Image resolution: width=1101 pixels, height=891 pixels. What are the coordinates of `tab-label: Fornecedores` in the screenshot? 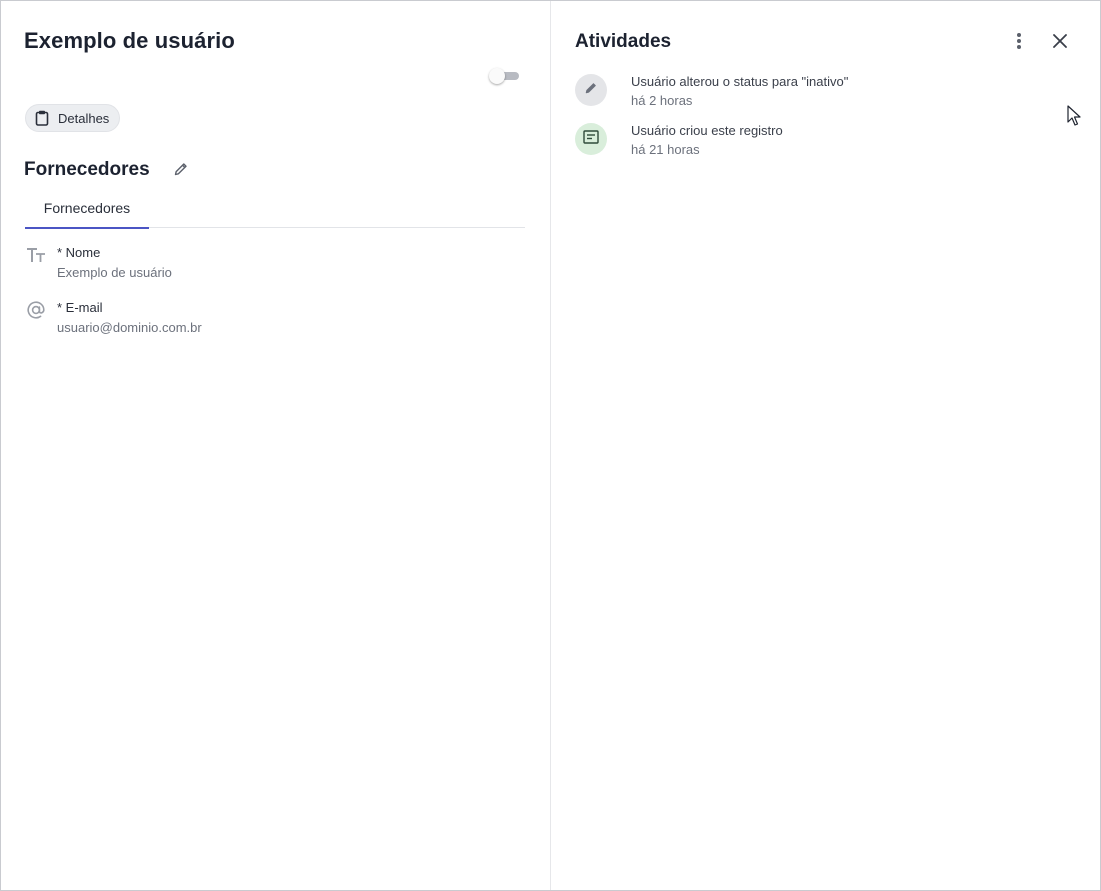 It's located at (87, 208).